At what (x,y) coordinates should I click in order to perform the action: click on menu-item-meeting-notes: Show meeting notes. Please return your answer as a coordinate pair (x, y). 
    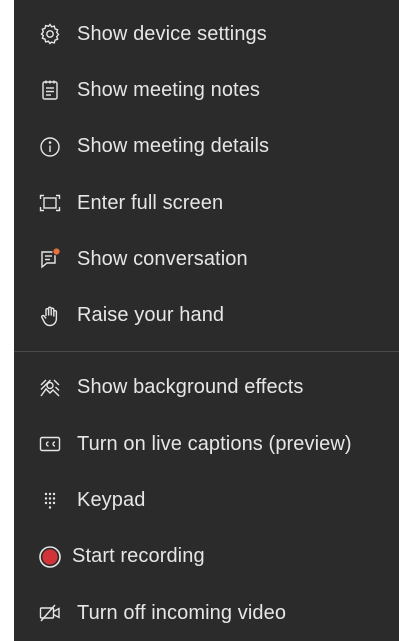
    Looking at the image, I should click on (206, 90).